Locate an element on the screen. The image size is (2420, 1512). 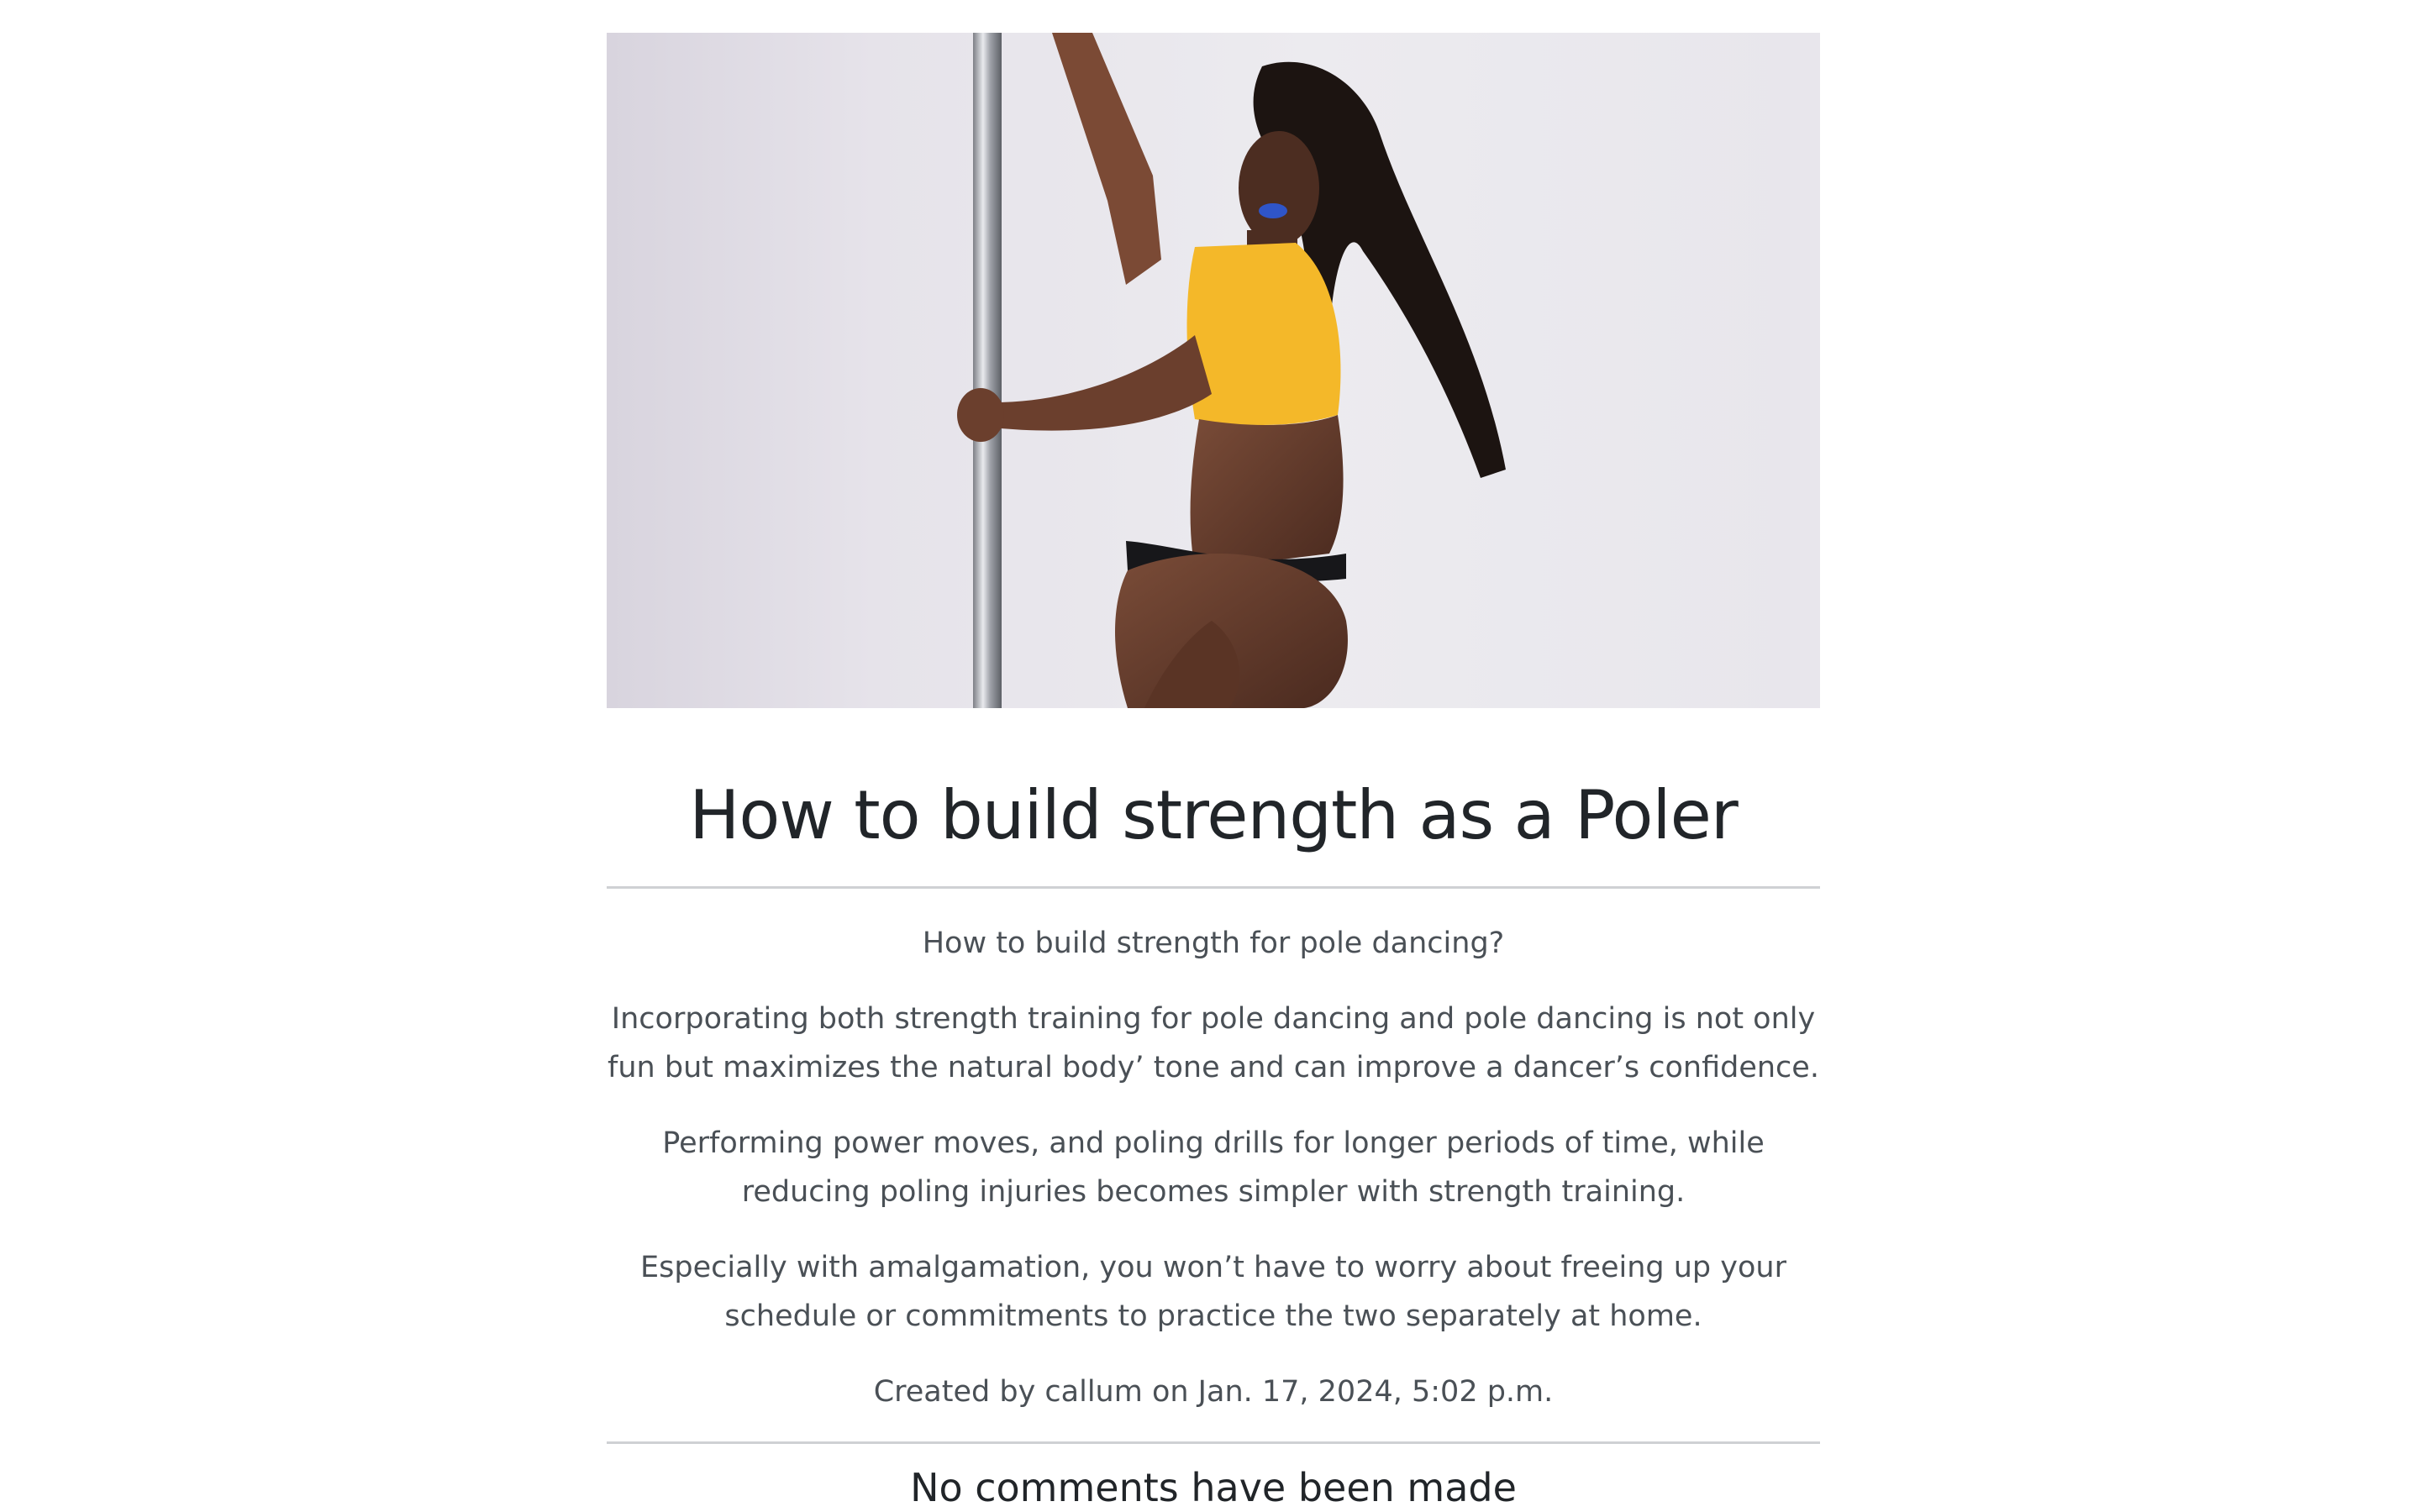
post-paragraph: How to build strength for pole dancing? is located at coordinates (1213, 943).